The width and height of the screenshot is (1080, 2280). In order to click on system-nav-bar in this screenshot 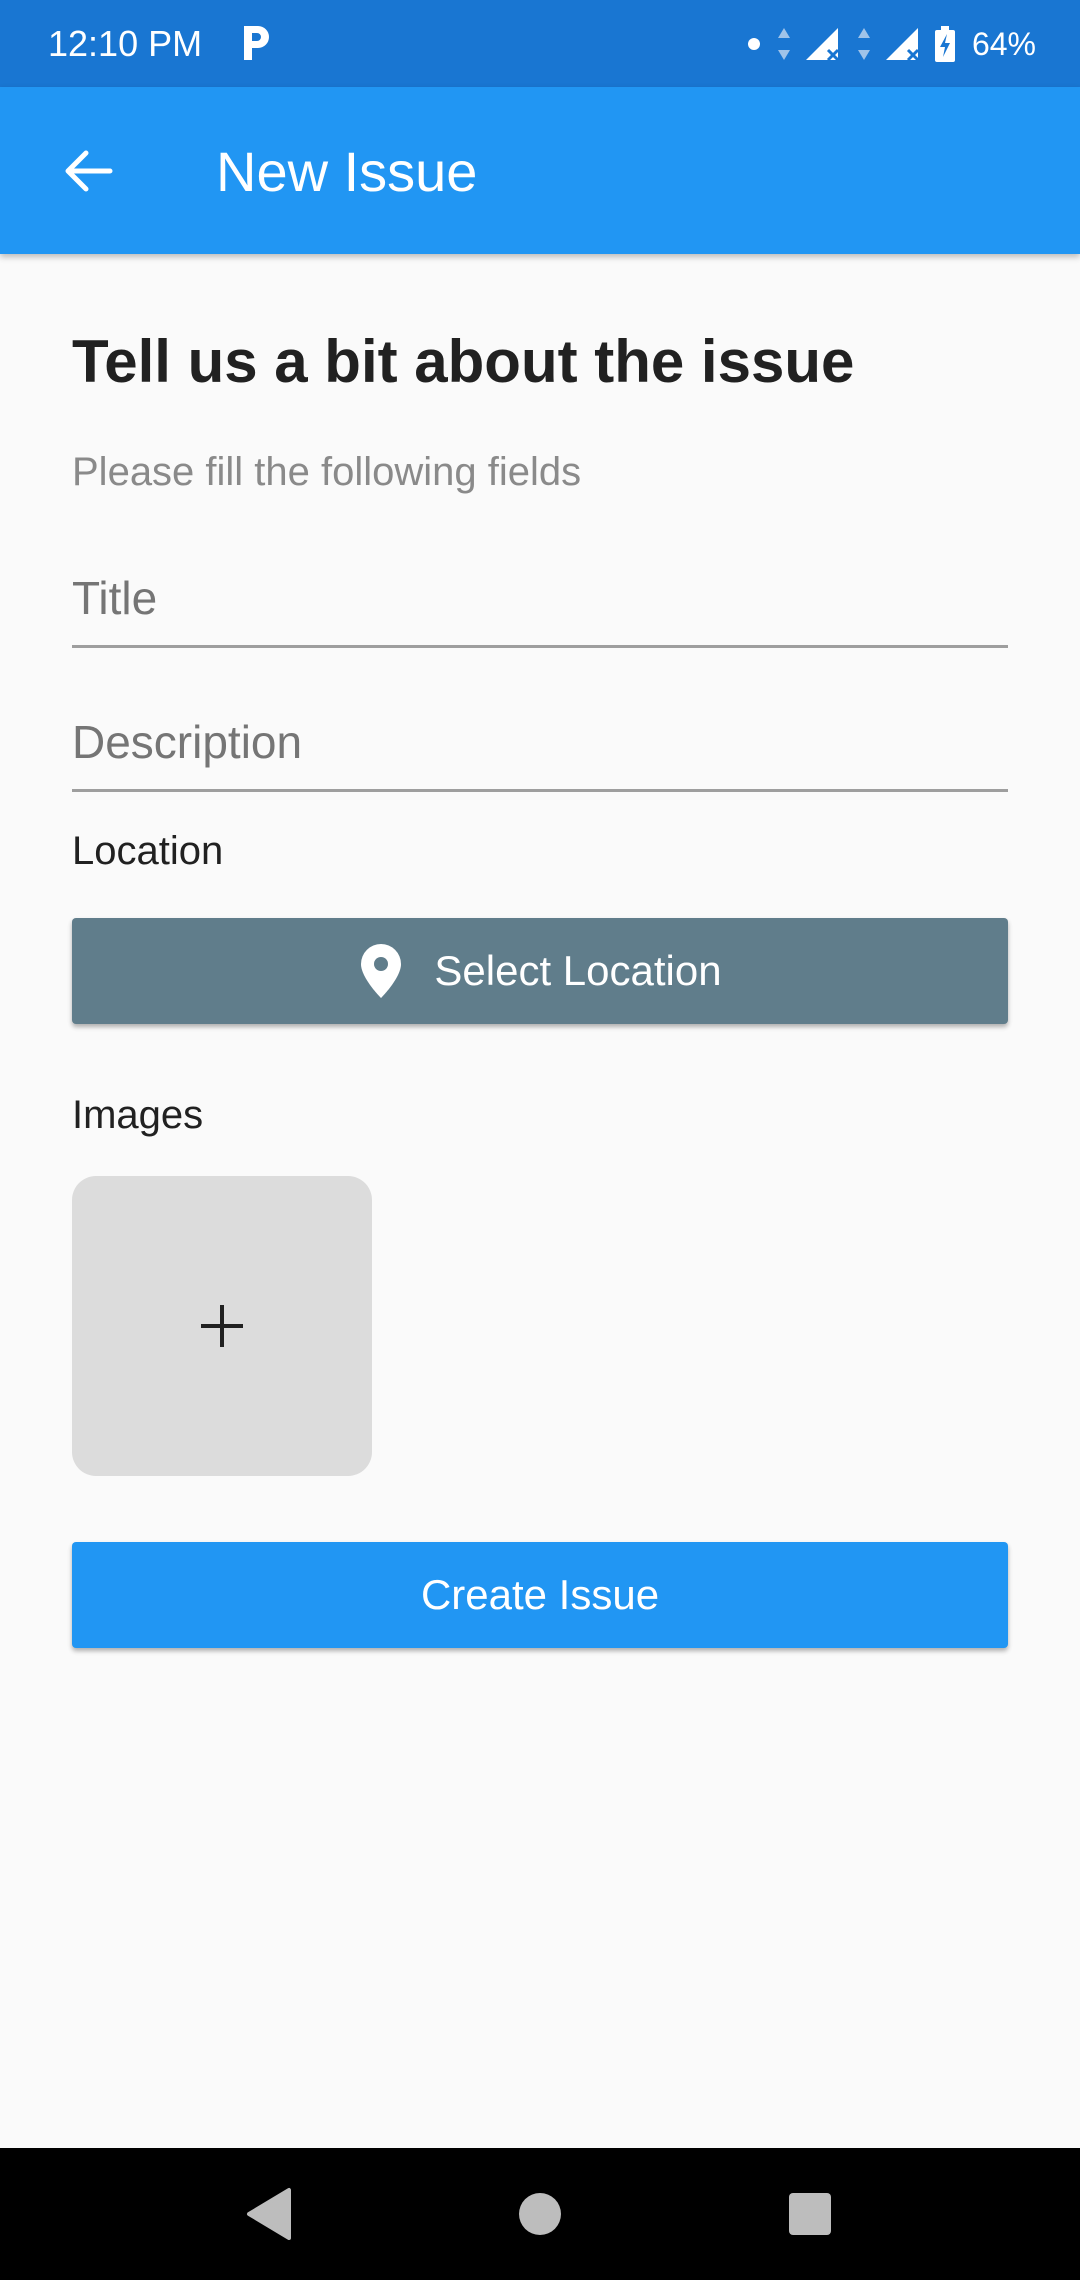, I will do `click(540, 2214)`.